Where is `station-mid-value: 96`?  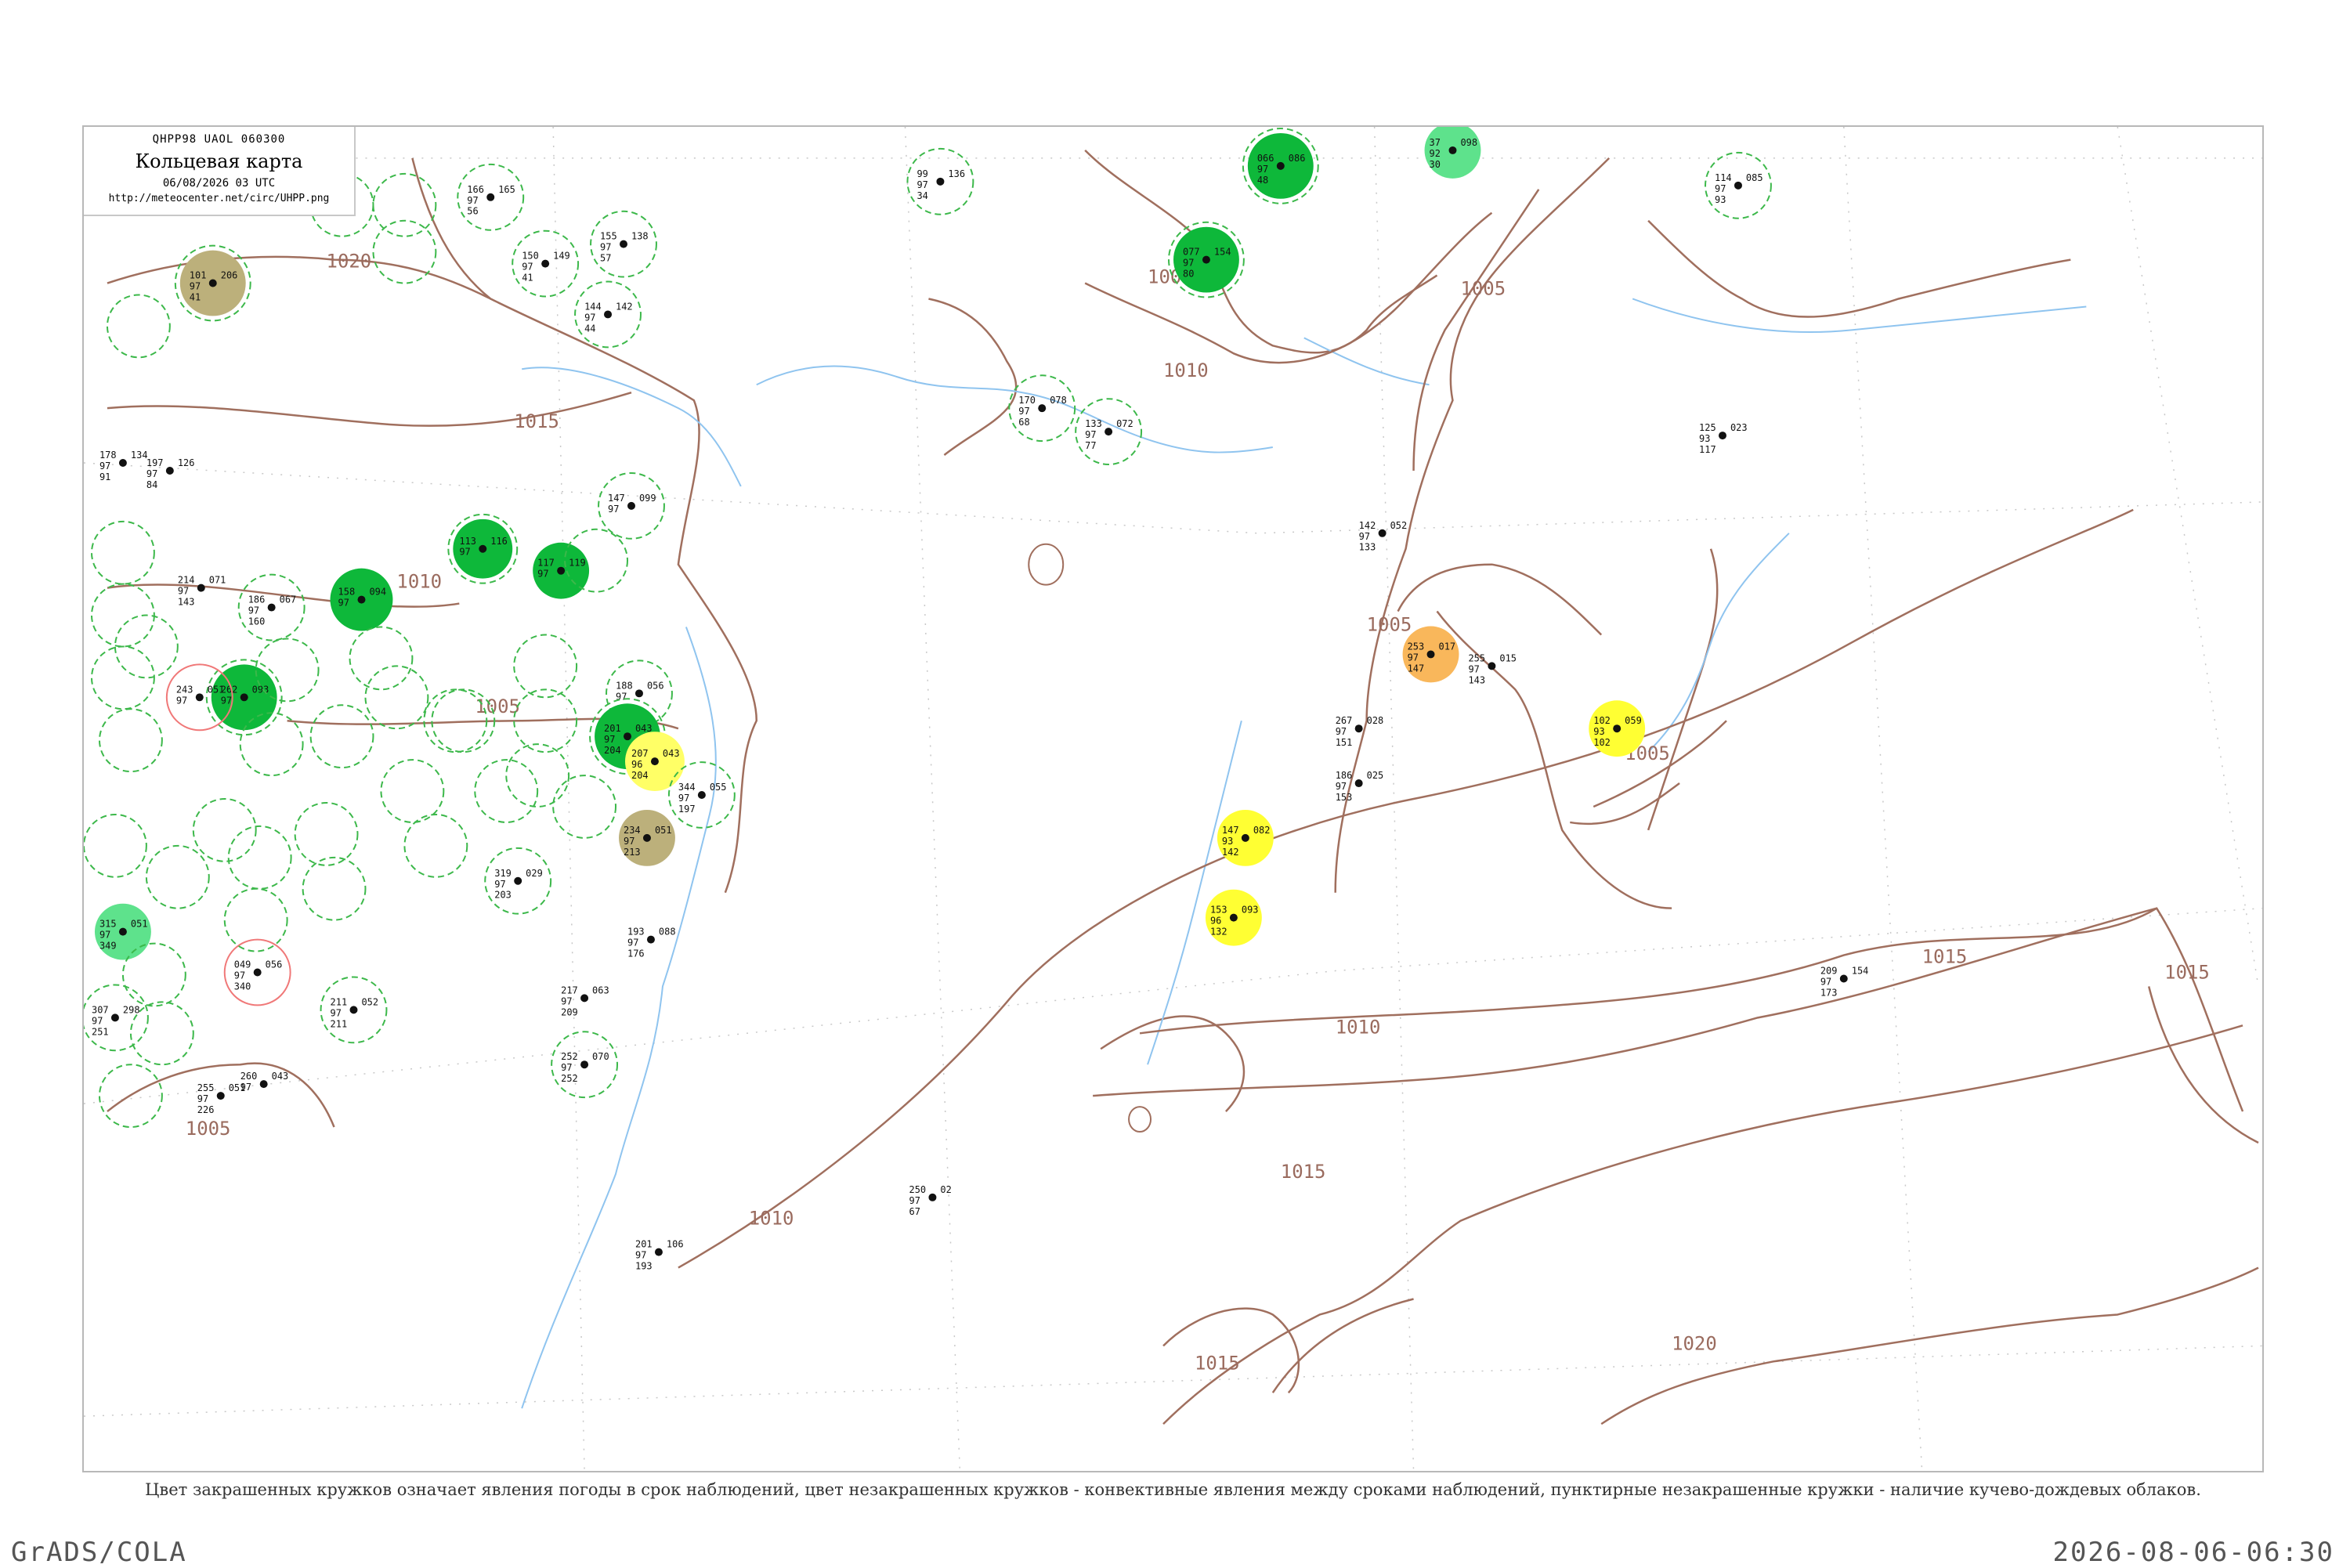 station-mid-value: 96 is located at coordinates (1215, 921).